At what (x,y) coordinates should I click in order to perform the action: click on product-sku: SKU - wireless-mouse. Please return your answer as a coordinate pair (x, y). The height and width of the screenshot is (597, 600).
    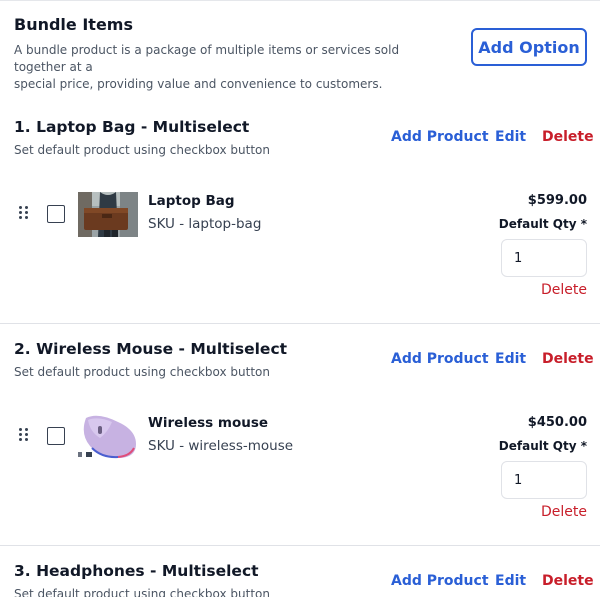
    Looking at the image, I should click on (221, 446).